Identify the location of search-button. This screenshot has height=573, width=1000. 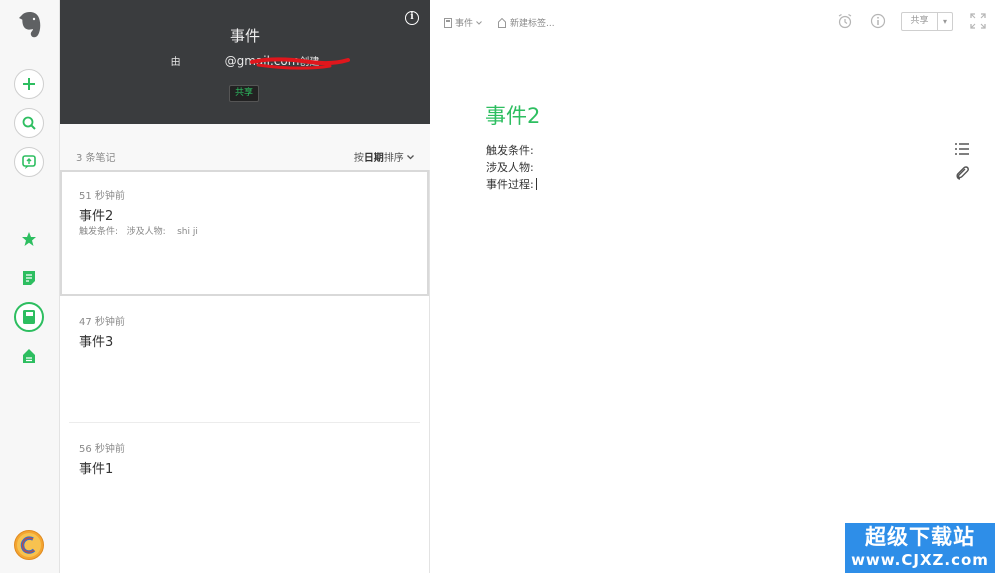
(29, 123).